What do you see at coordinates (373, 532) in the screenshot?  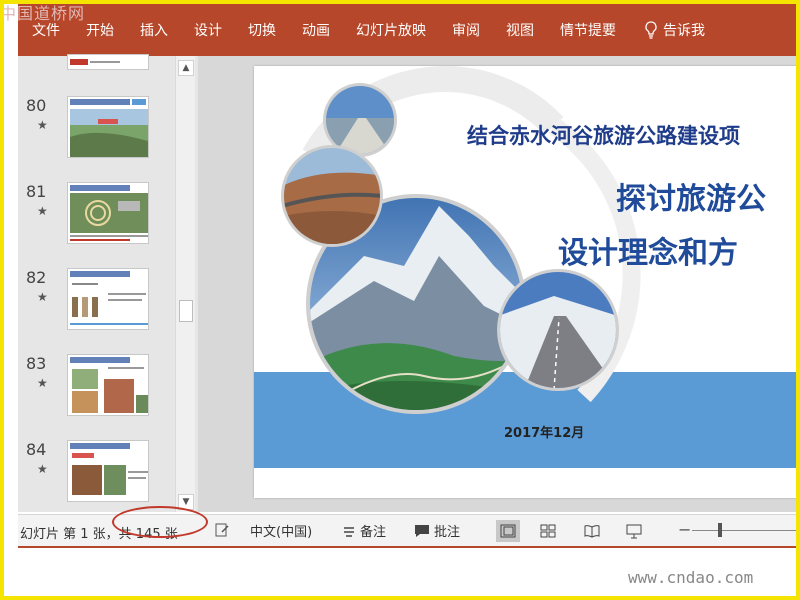 I see `notes-label: 备注` at bounding box center [373, 532].